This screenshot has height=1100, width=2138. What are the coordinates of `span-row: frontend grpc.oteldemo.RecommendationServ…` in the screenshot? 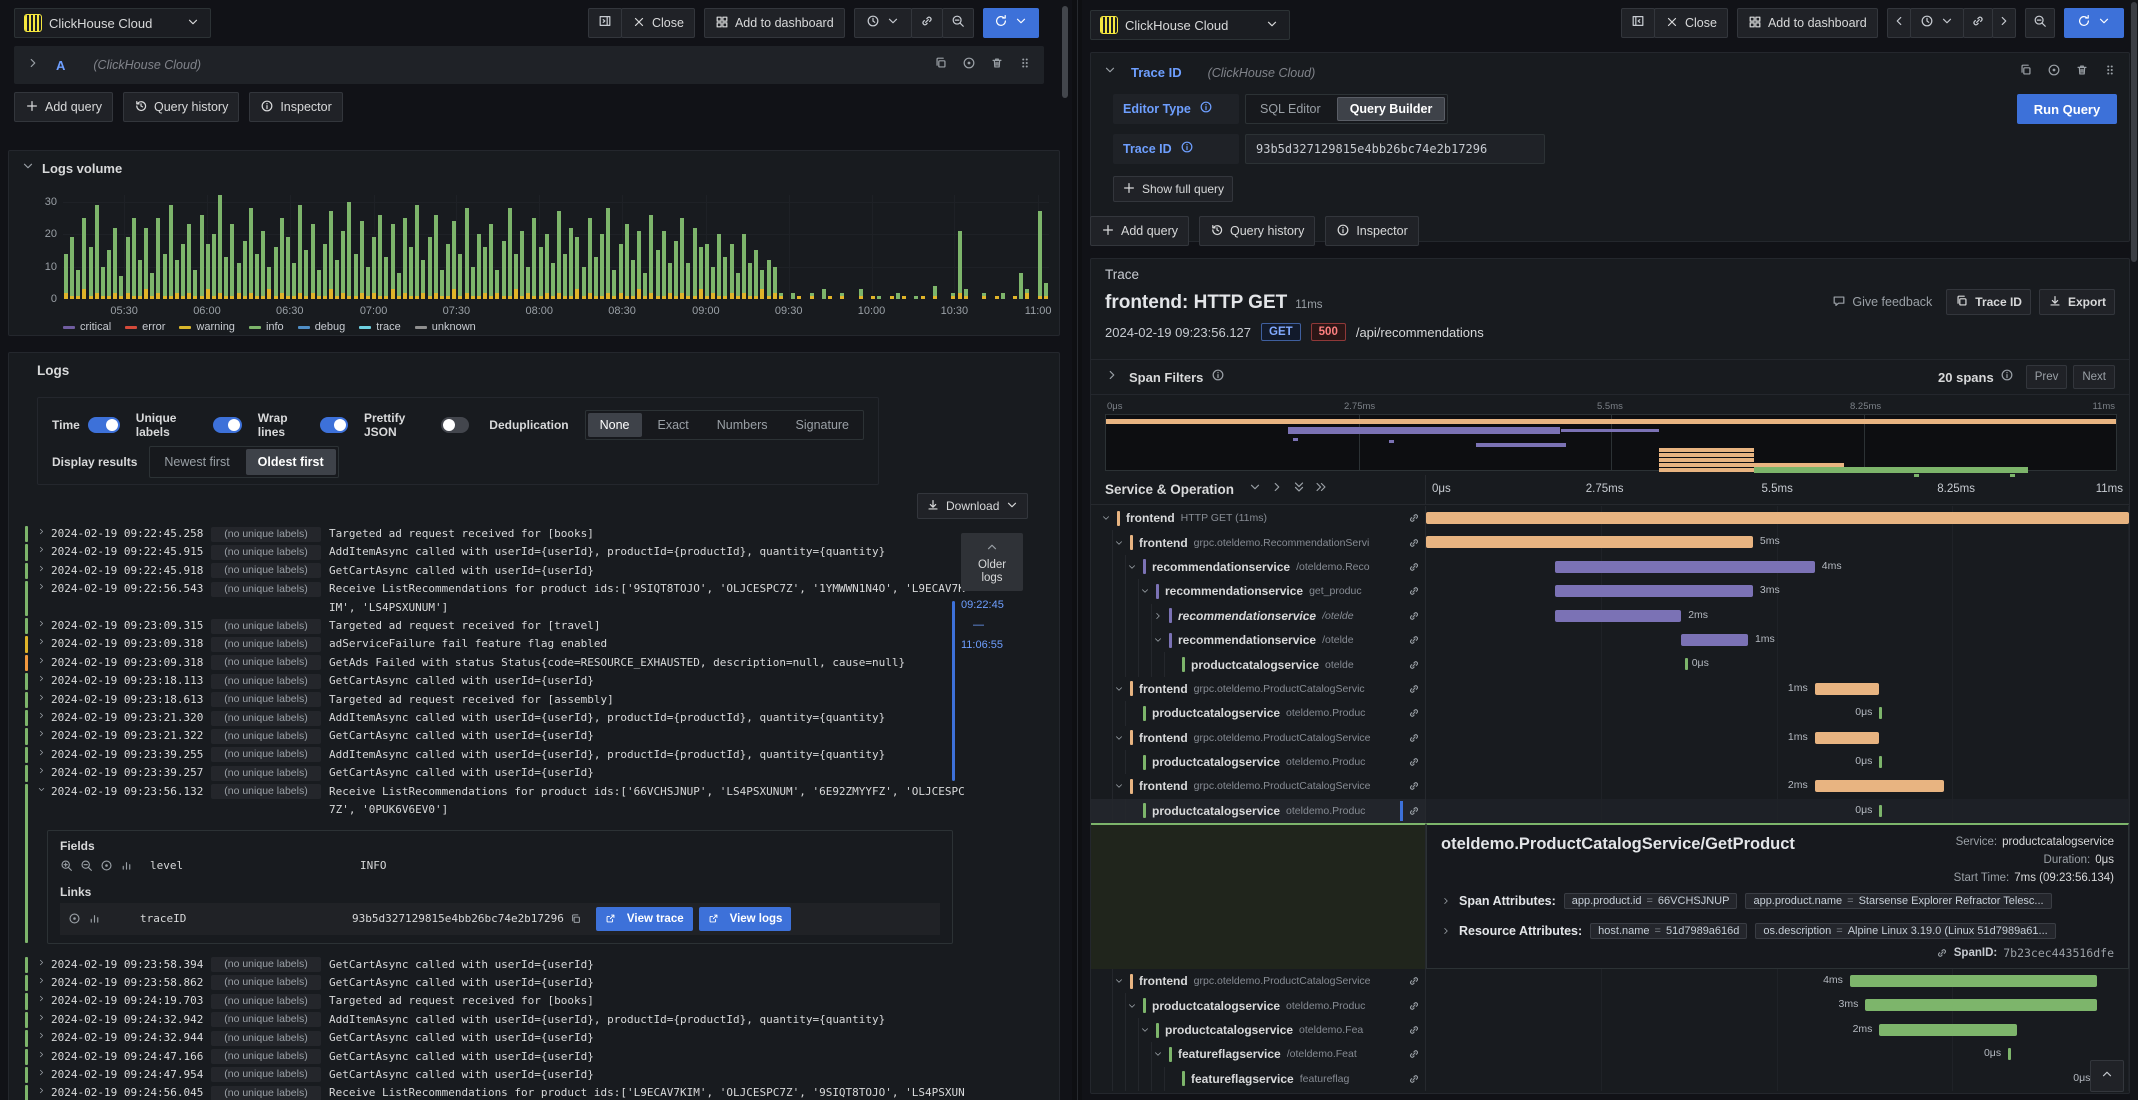 It's located at (1610, 542).